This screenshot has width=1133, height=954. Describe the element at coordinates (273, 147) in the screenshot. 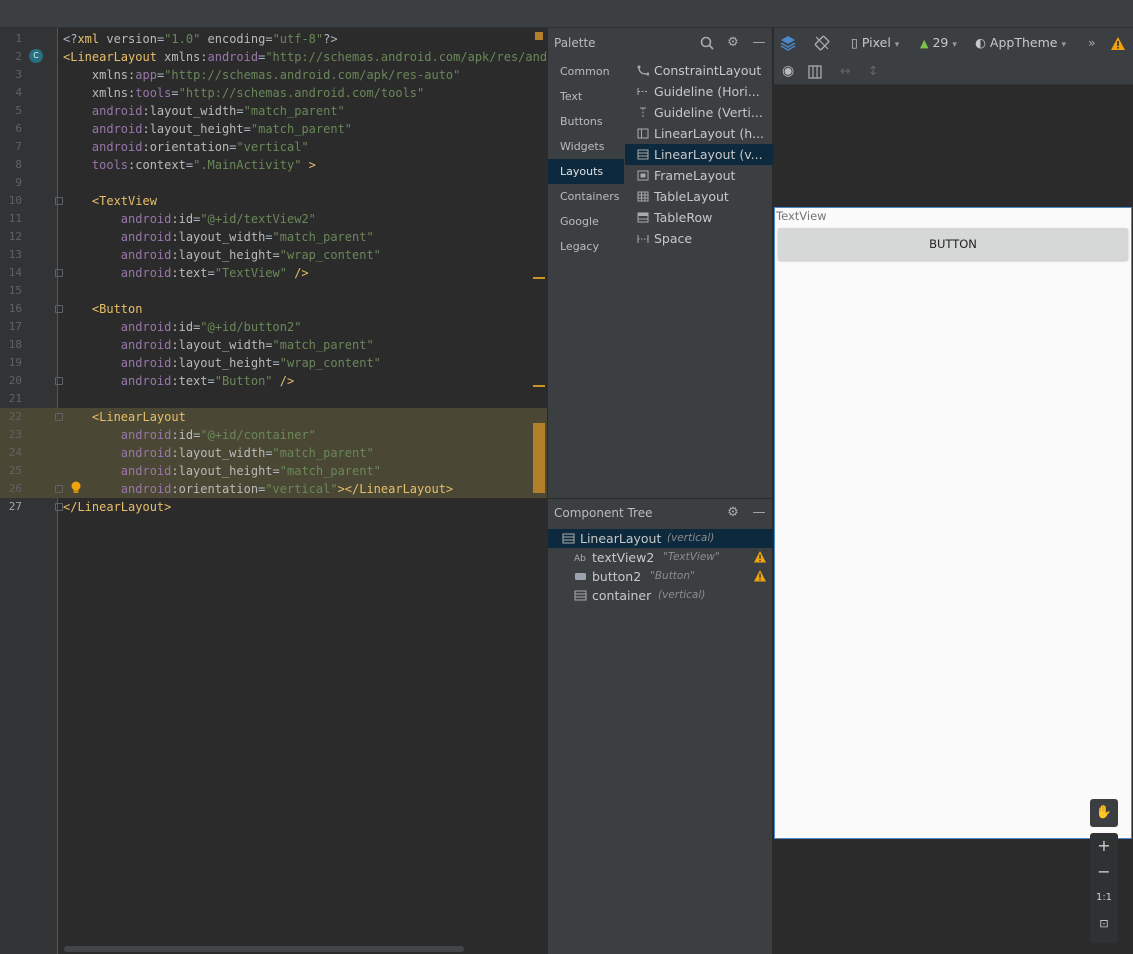

I see `code-line: 7 android:orientation="vertical"` at that location.